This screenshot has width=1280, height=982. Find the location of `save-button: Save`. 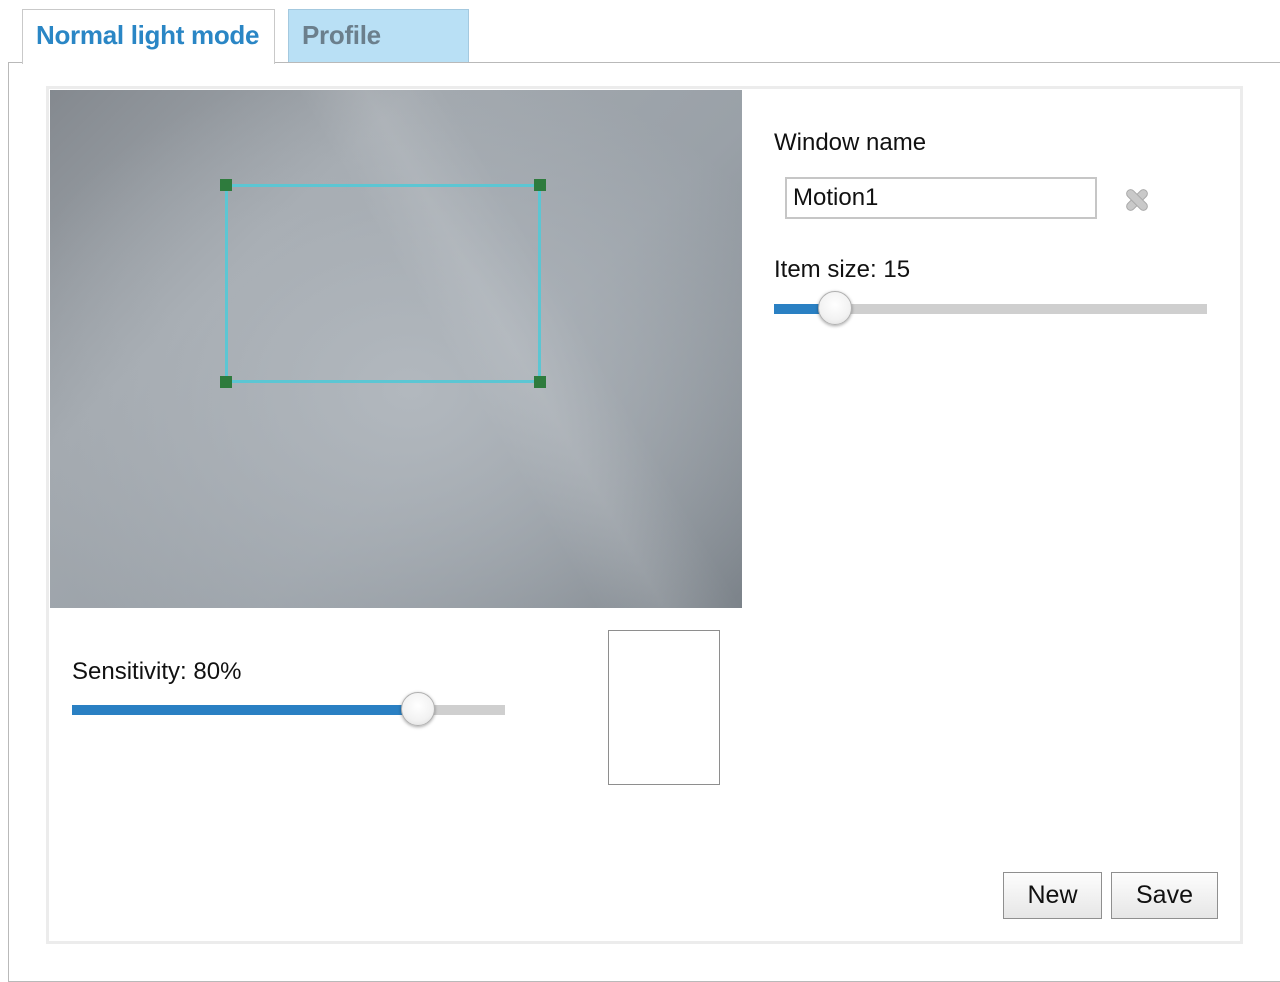

save-button: Save is located at coordinates (1164, 895).